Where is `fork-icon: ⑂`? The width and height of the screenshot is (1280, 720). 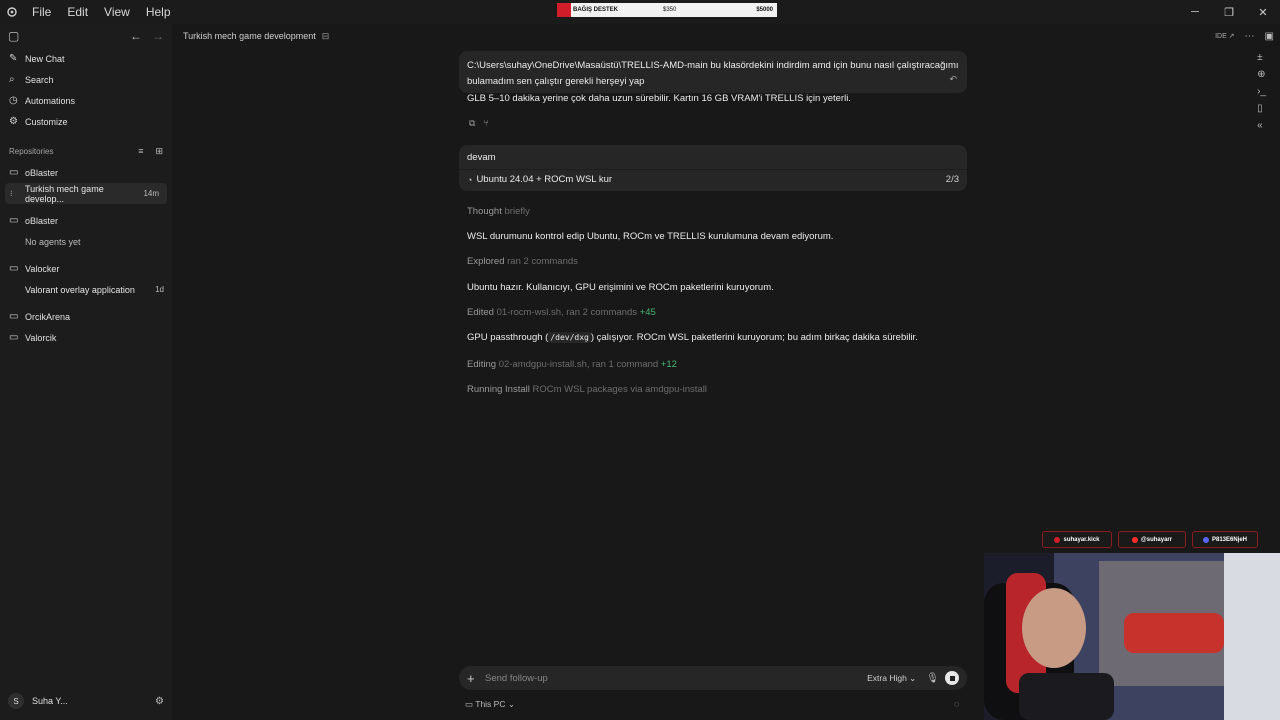 fork-icon: ⑂ is located at coordinates (485, 123).